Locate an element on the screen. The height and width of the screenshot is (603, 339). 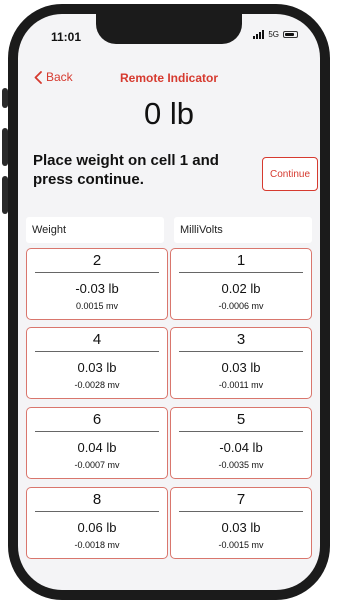
cell-weight: 0.04 lb is located at coordinates (97, 447).